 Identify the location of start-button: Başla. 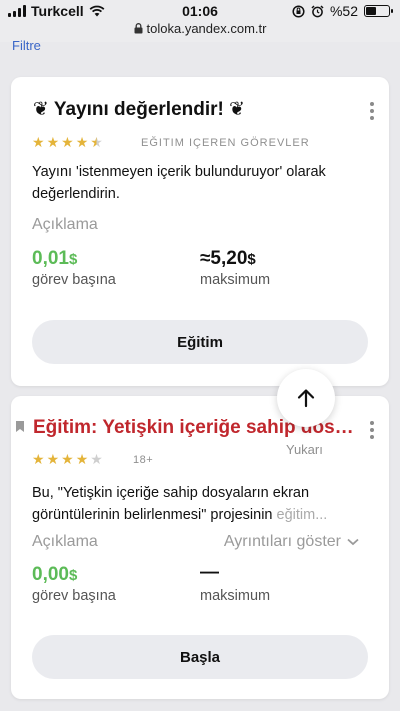
(200, 657).